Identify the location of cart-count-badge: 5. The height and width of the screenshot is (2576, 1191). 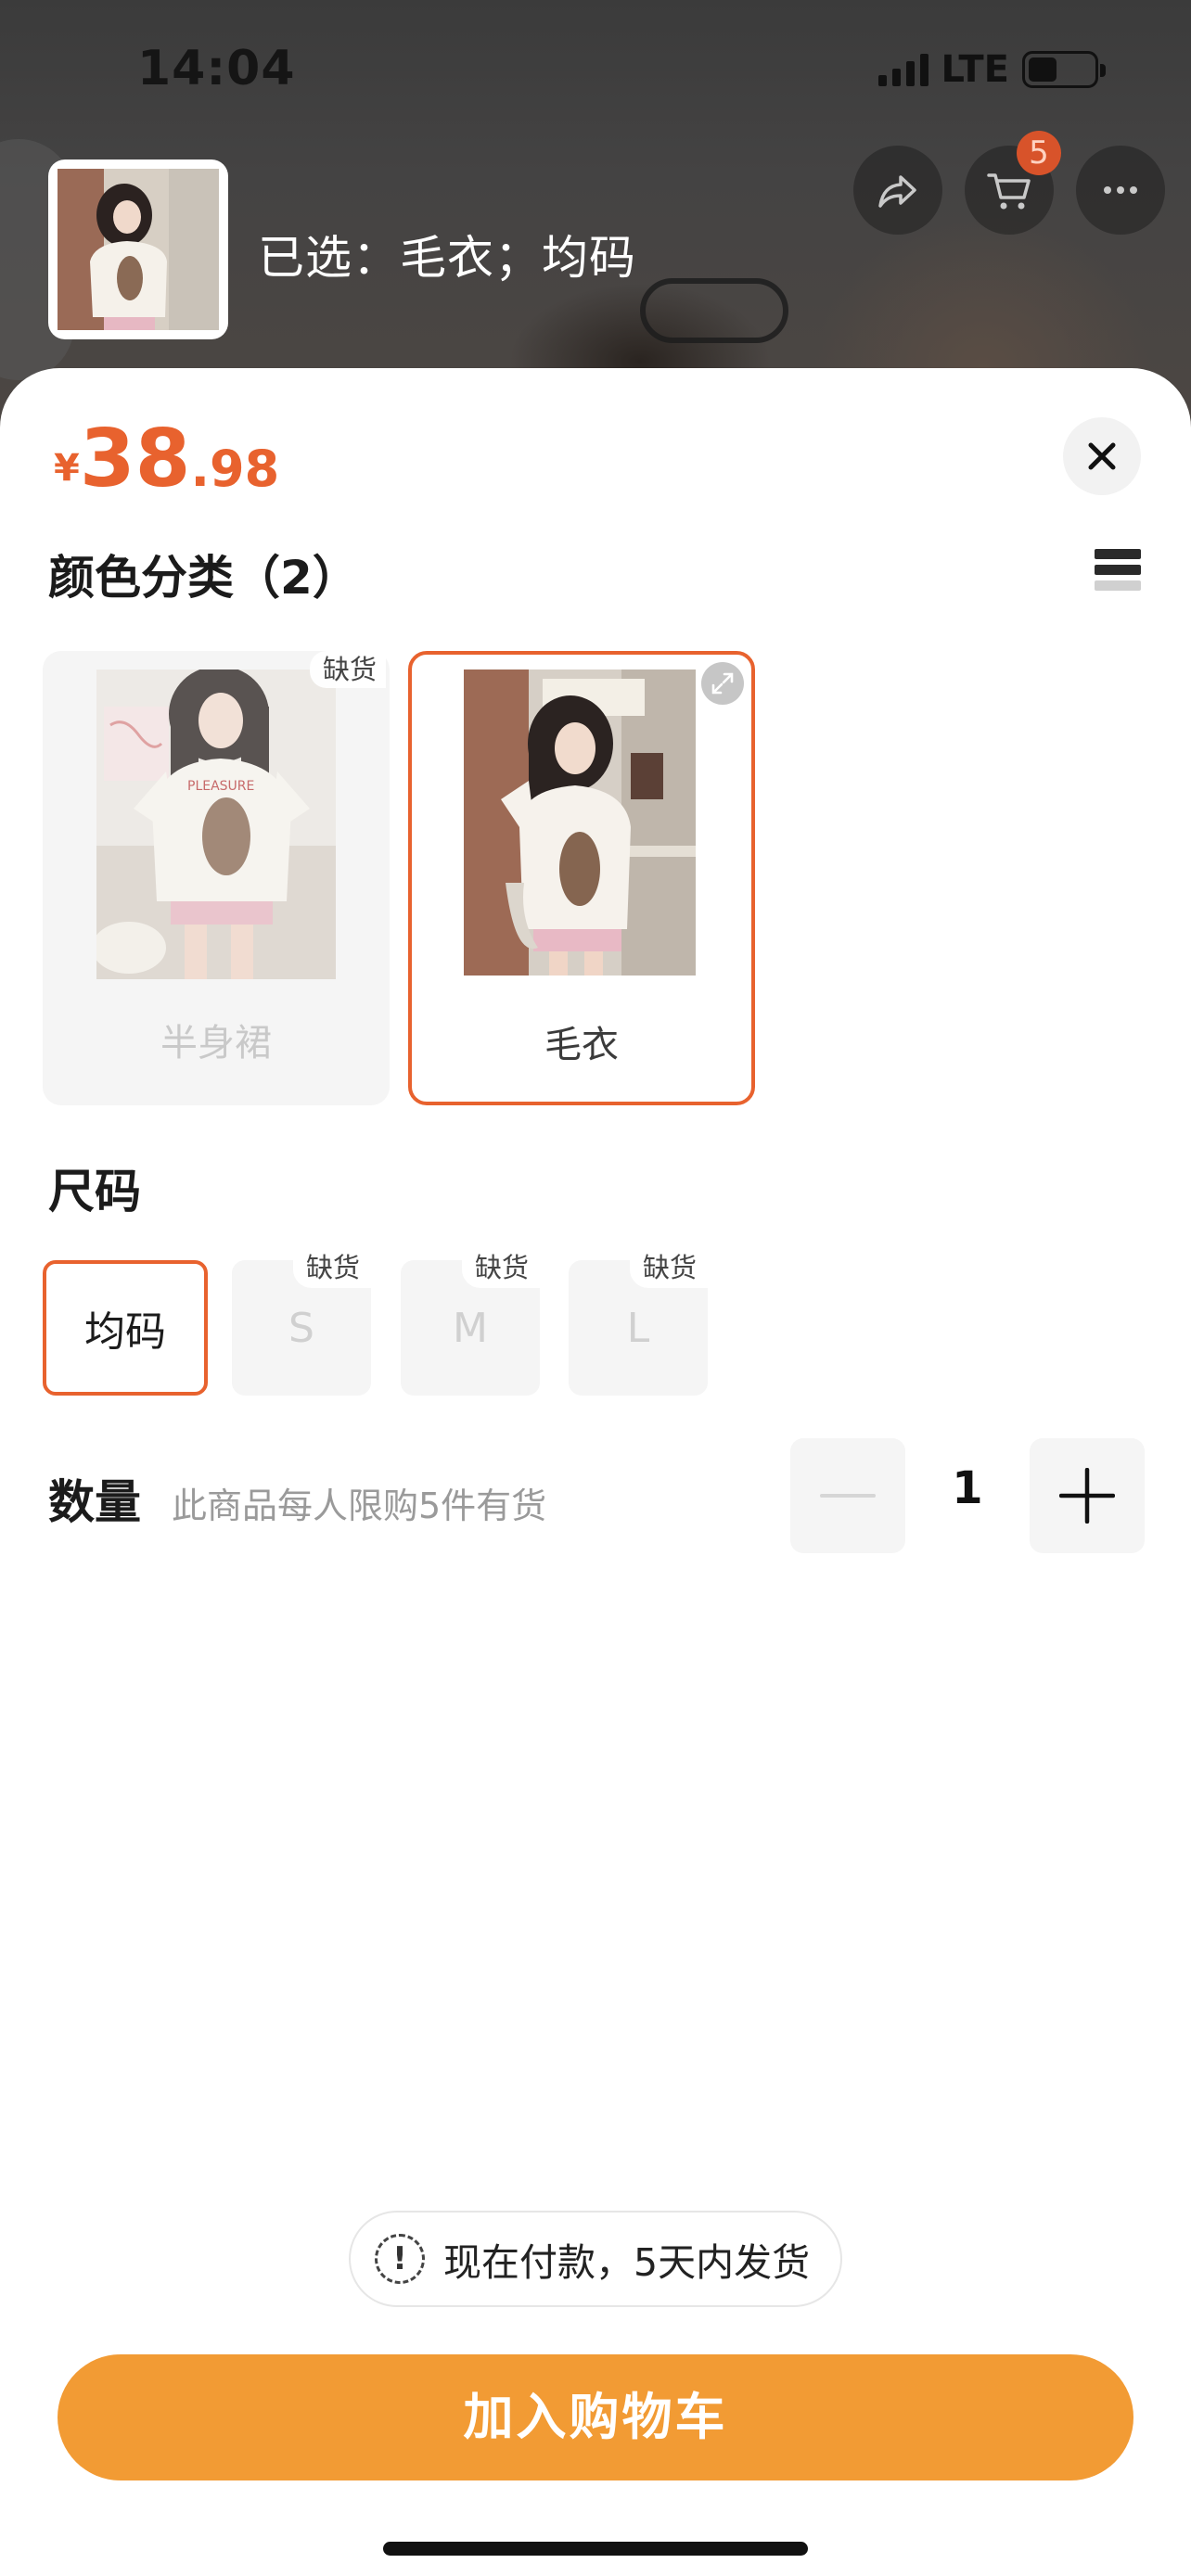
(1039, 153).